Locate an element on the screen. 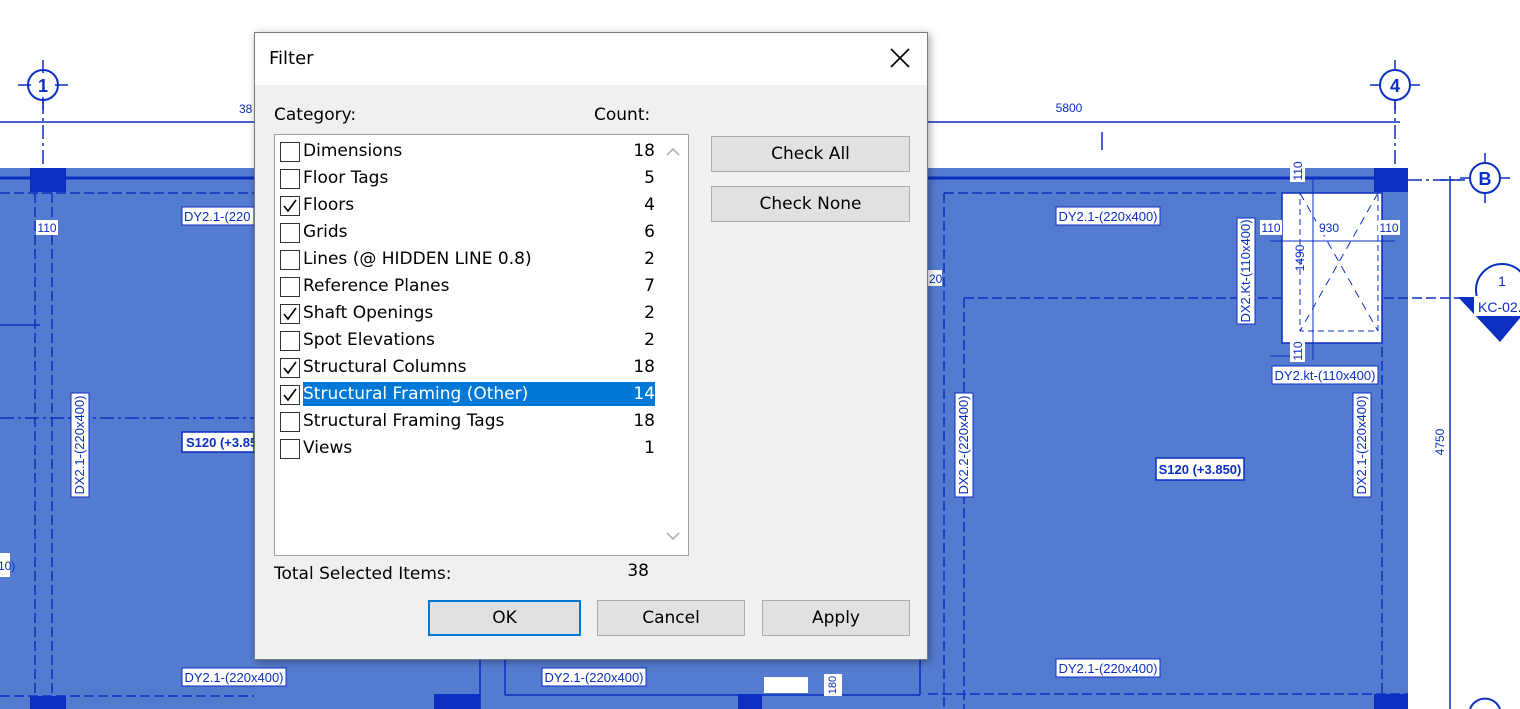  beam-label-dx21-left: DX2.1-(220x400) is located at coordinates (79, 445).